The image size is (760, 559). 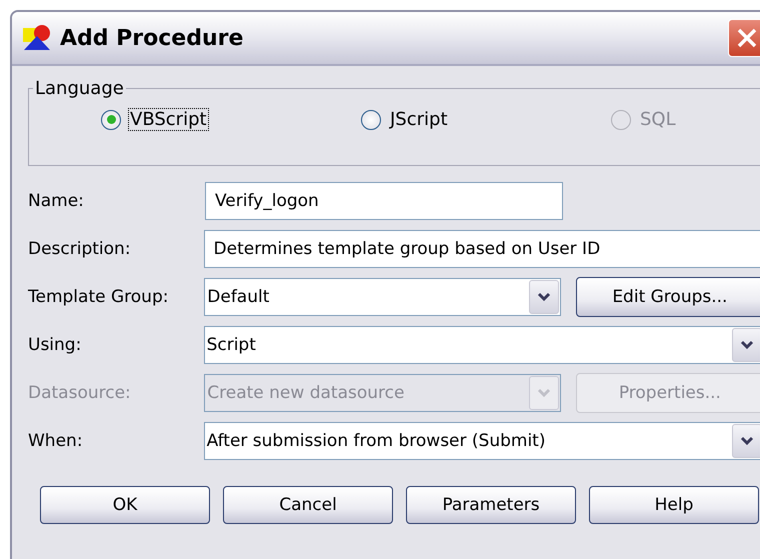 I want to click on field-label: Template Group:, so click(x=99, y=297).